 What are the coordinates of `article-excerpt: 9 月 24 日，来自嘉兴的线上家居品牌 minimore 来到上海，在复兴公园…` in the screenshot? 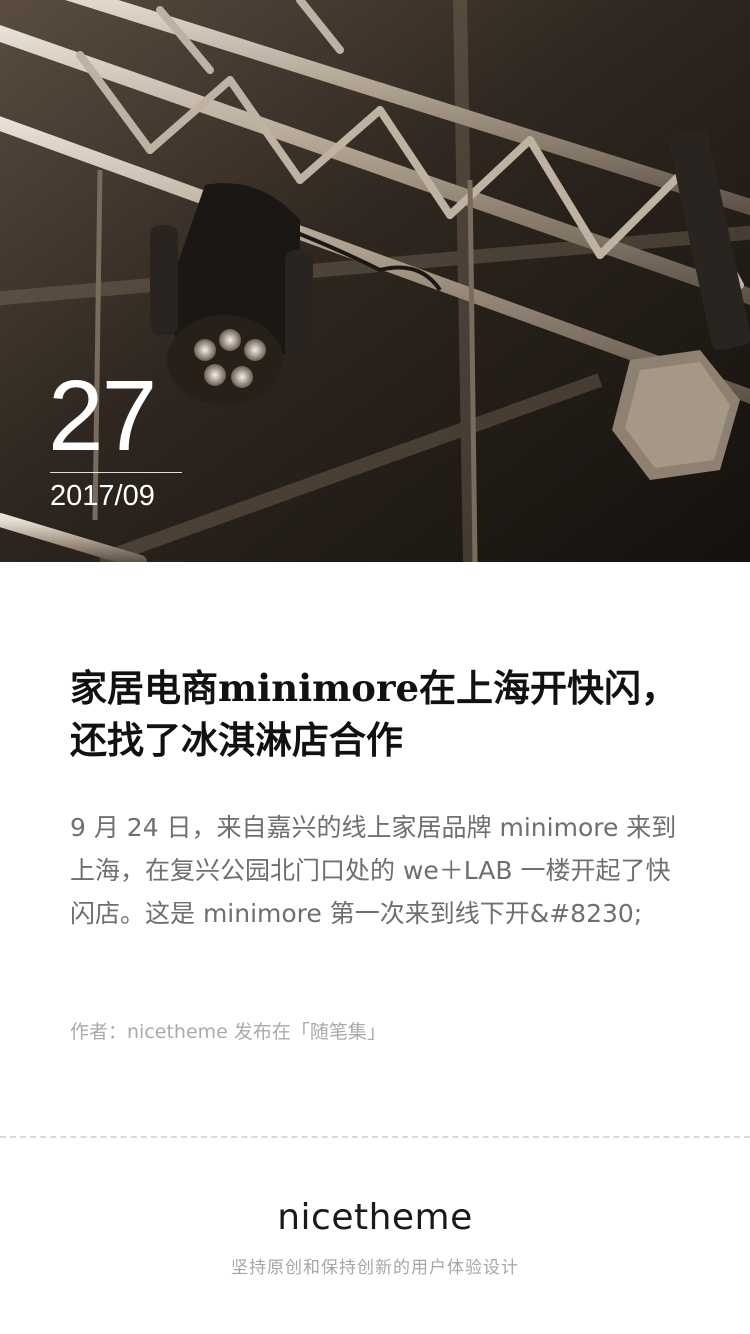 It's located at (373, 870).